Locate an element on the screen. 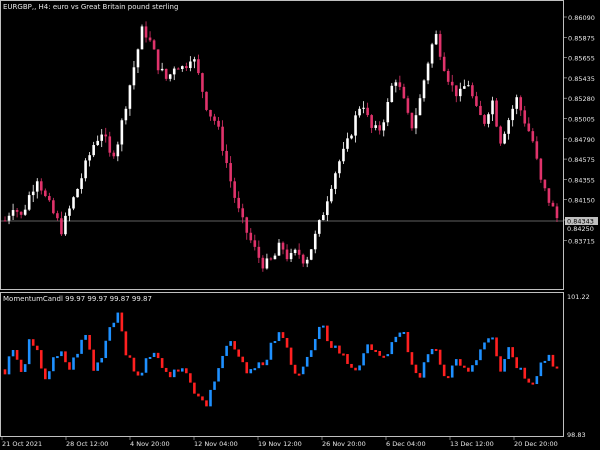 The width and height of the screenshot is (600, 450). time-tick-label: 12 Nov 04:00 is located at coordinates (216, 444).